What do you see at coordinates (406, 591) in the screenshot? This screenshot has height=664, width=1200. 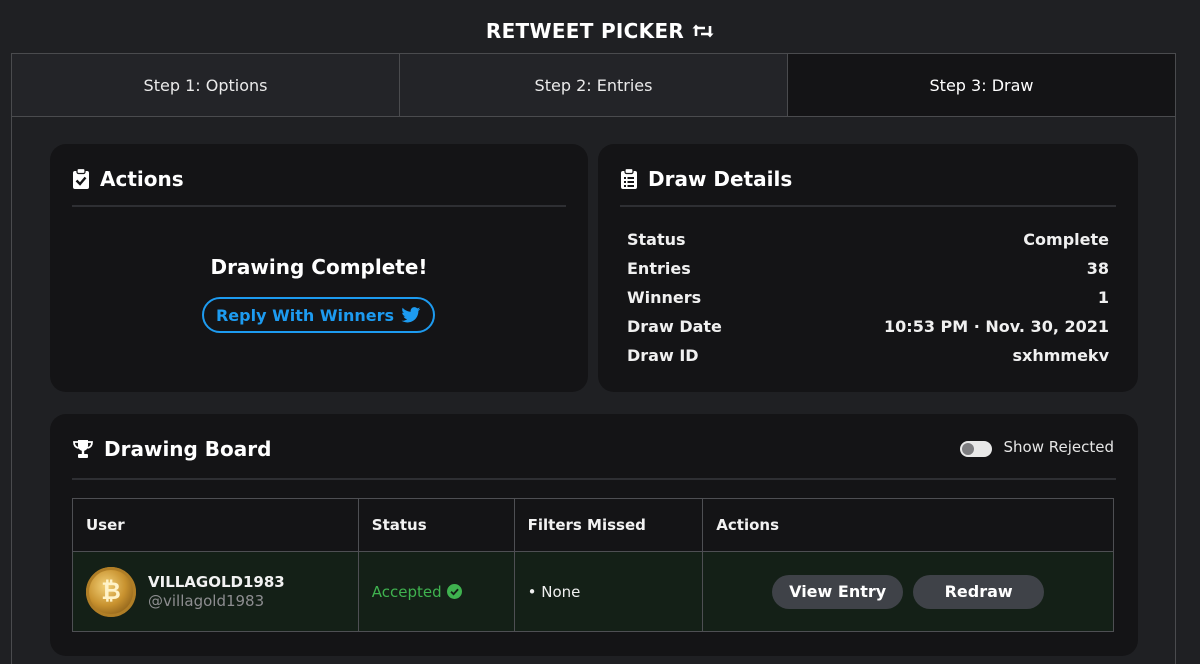 I see `status-text: Accepted` at bounding box center [406, 591].